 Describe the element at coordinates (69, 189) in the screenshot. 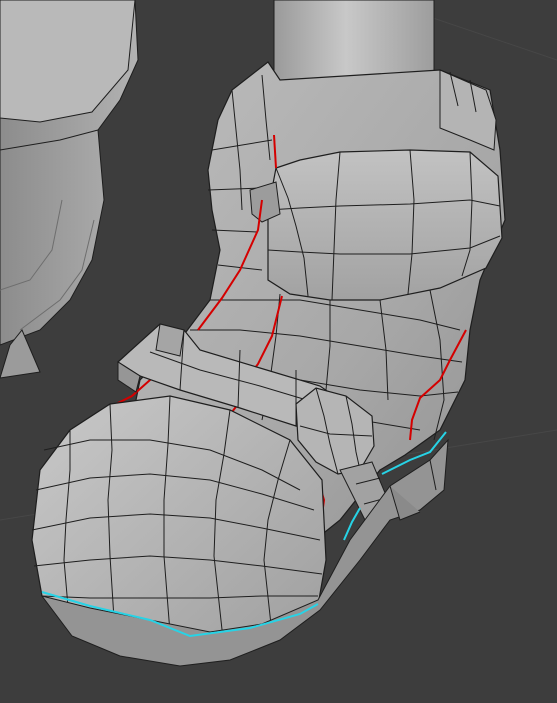

I see `left-mesh` at that location.